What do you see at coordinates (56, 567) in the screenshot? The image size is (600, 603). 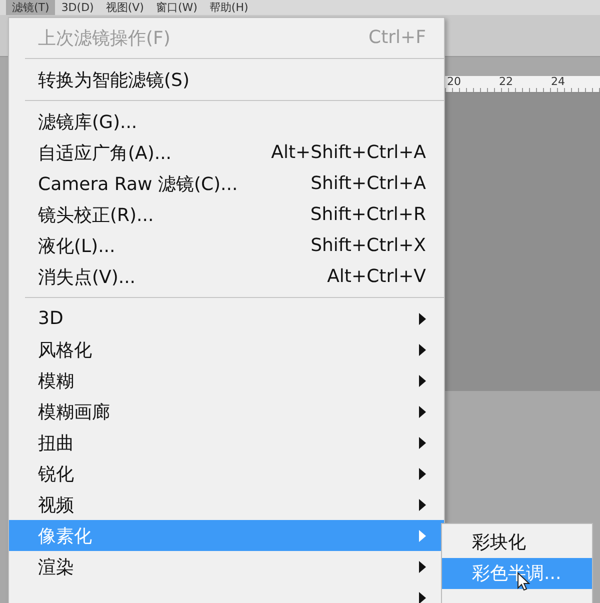 I see `menu-item-label: 渲染` at bounding box center [56, 567].